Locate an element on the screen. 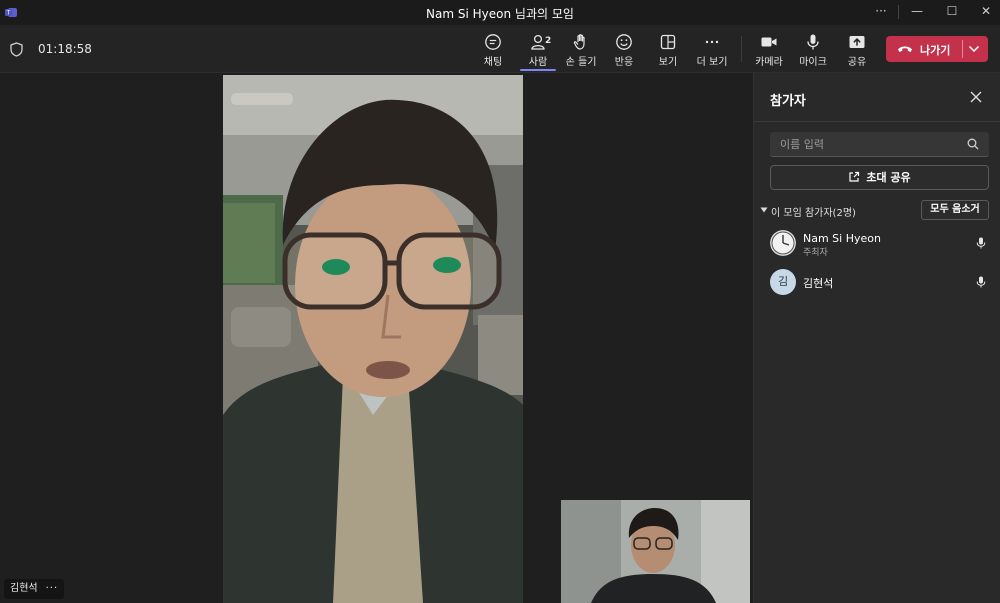 The image size is (1000, 603). caret-down-icon is located at coordinates (764, 210).